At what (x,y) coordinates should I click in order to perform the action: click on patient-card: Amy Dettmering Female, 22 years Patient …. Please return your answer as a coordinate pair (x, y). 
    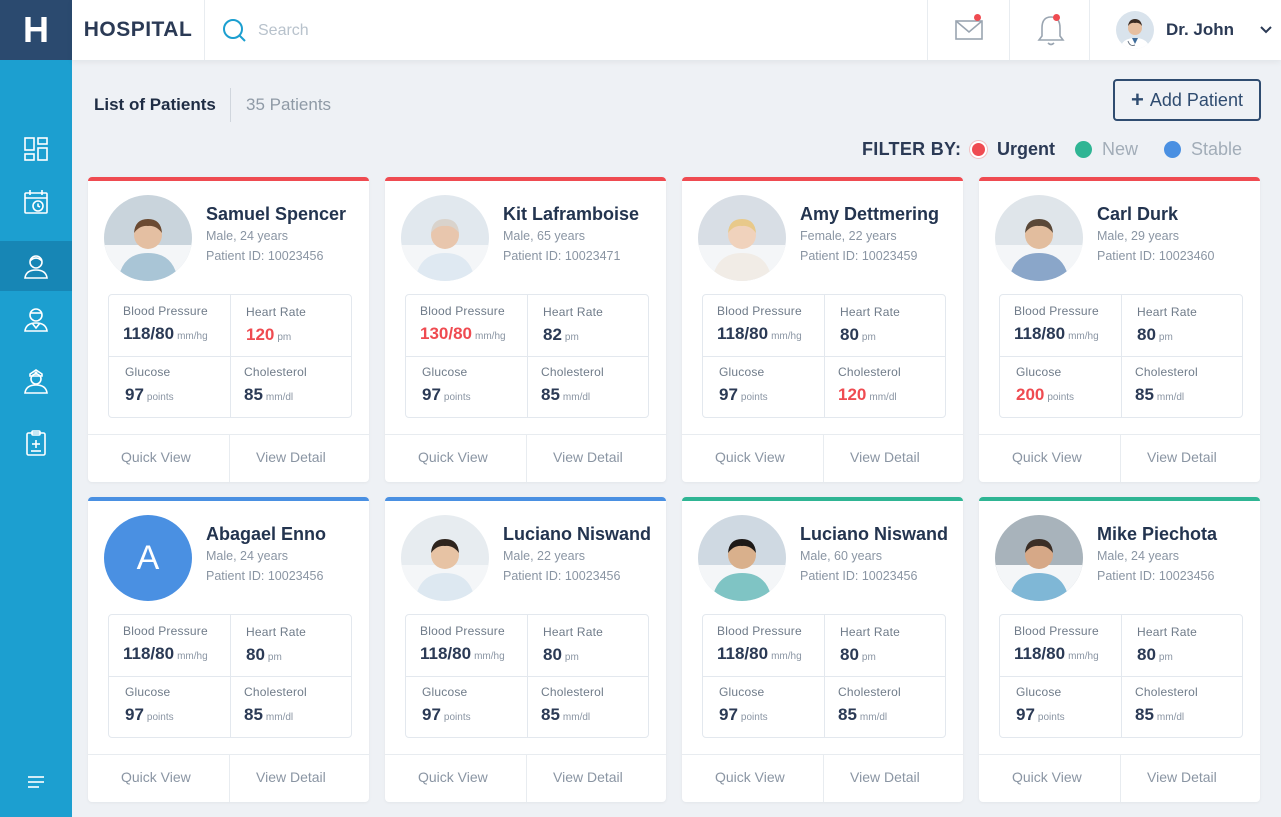
    Looking at the image, I should click on (822, 329).